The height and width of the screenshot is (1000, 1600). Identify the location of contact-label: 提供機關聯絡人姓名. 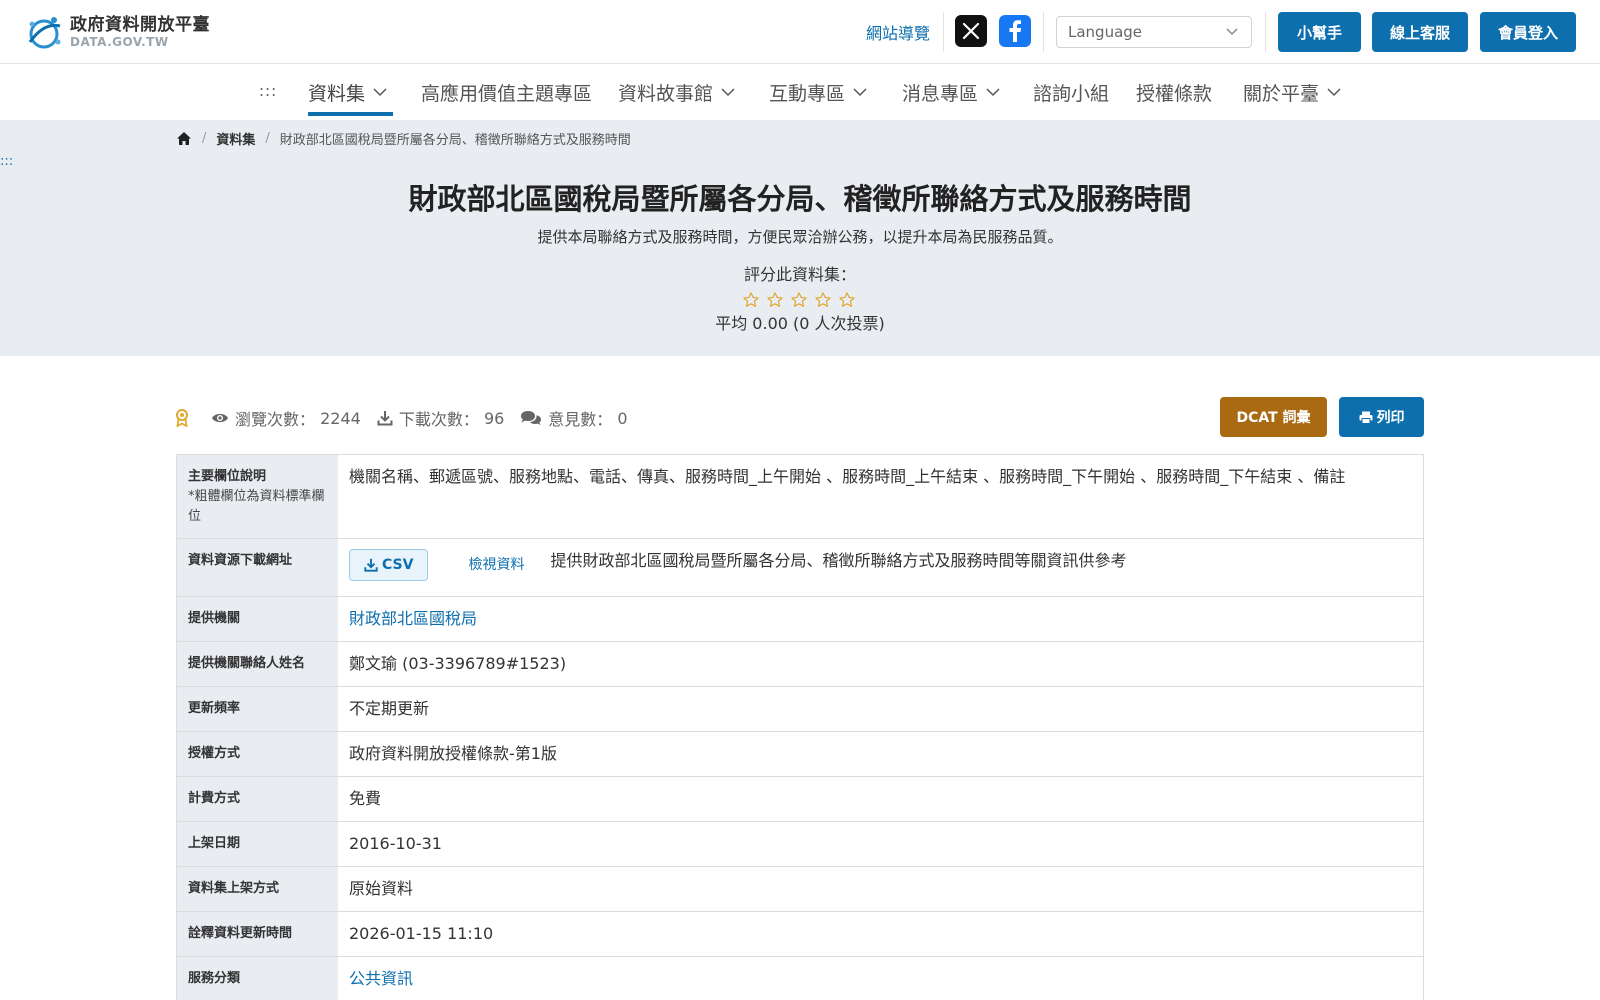
(257, 664).